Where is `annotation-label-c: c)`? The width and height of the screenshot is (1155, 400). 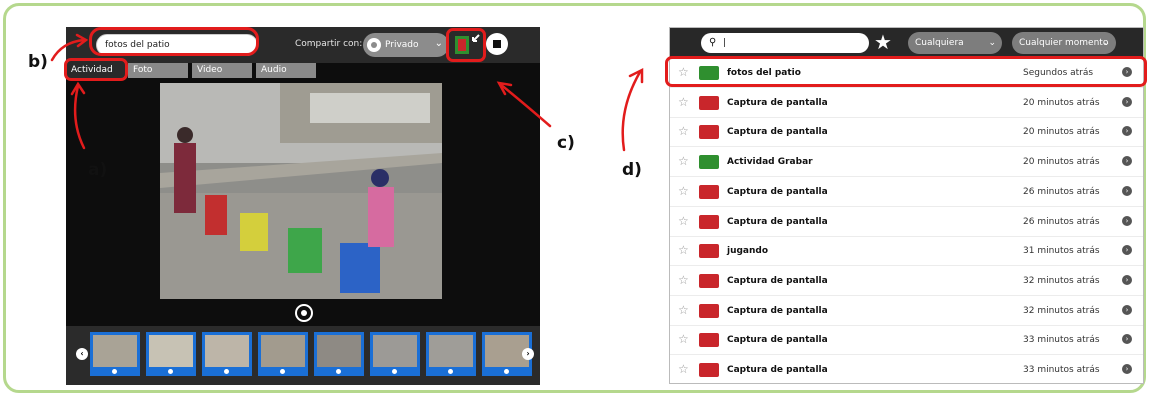 annotation-label-c: c) is located at coordinates (566, 143).